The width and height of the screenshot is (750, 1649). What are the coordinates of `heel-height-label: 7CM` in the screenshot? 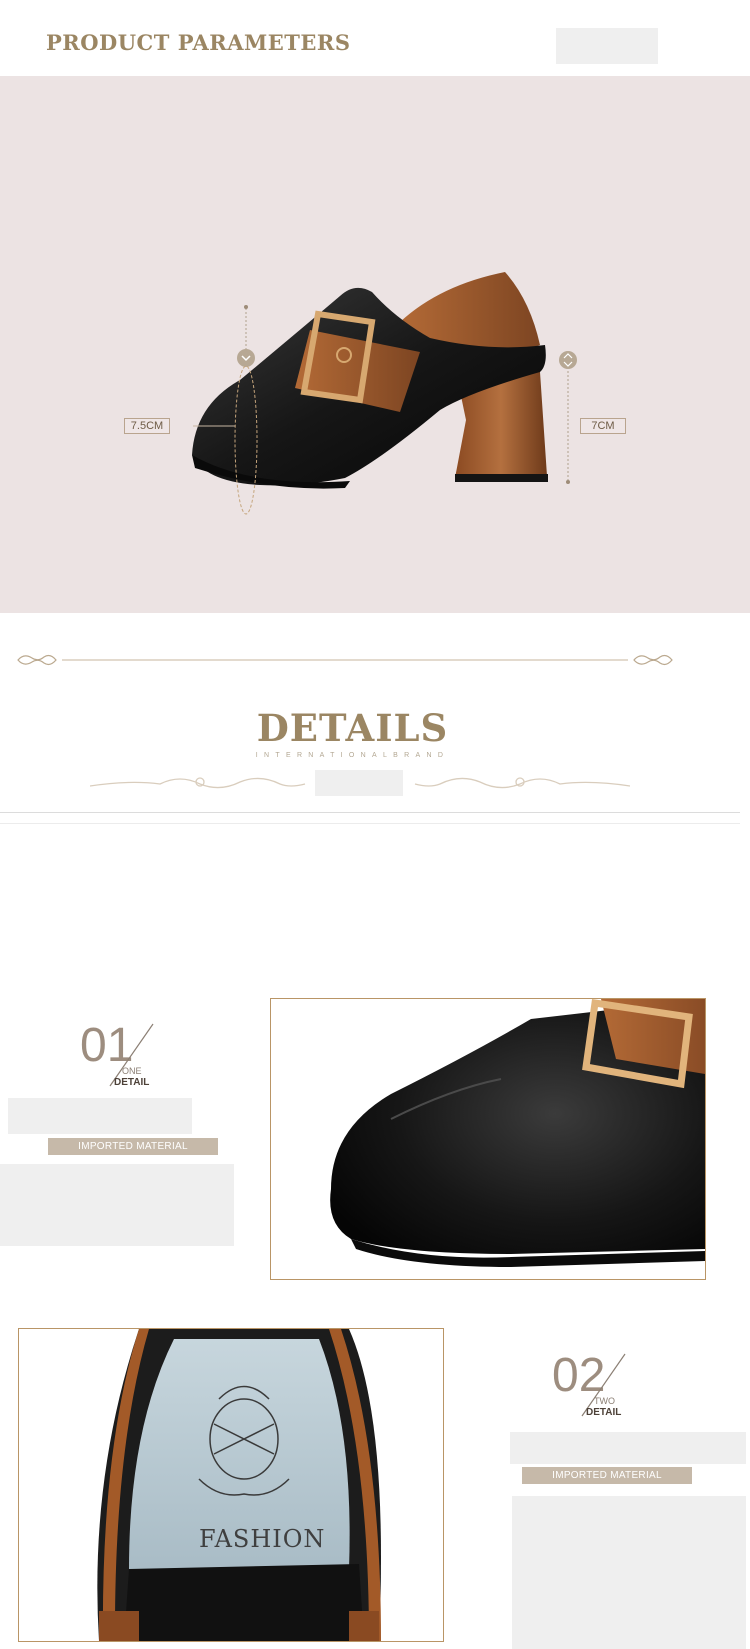 It's located at (603, 426).